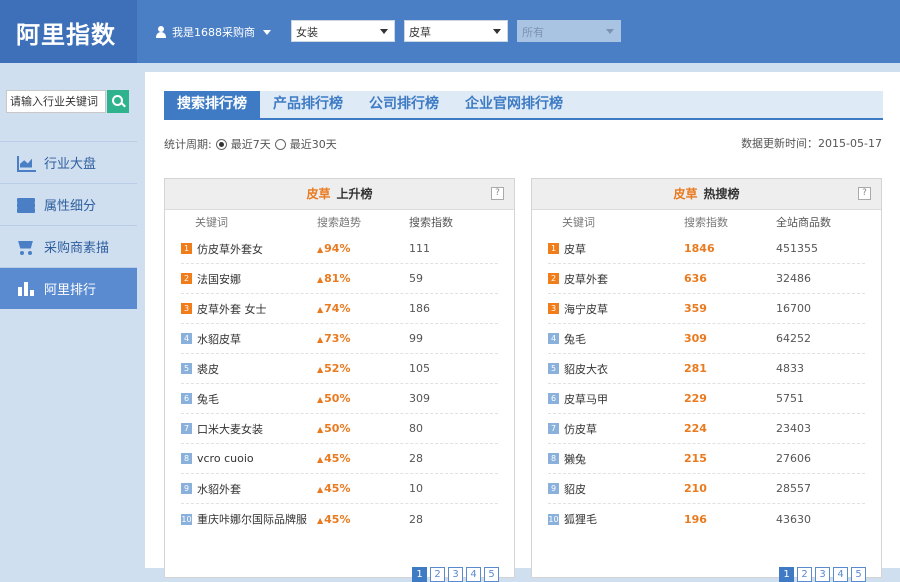  What do you see at coordinates (343, 31) in the screenshot?
I see `category1-select: 女装` at bounding box center [343, 31].